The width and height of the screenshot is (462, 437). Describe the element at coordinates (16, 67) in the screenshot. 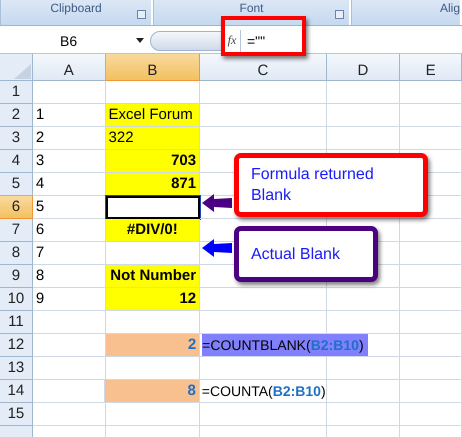

I see `select-all-button` at that location.